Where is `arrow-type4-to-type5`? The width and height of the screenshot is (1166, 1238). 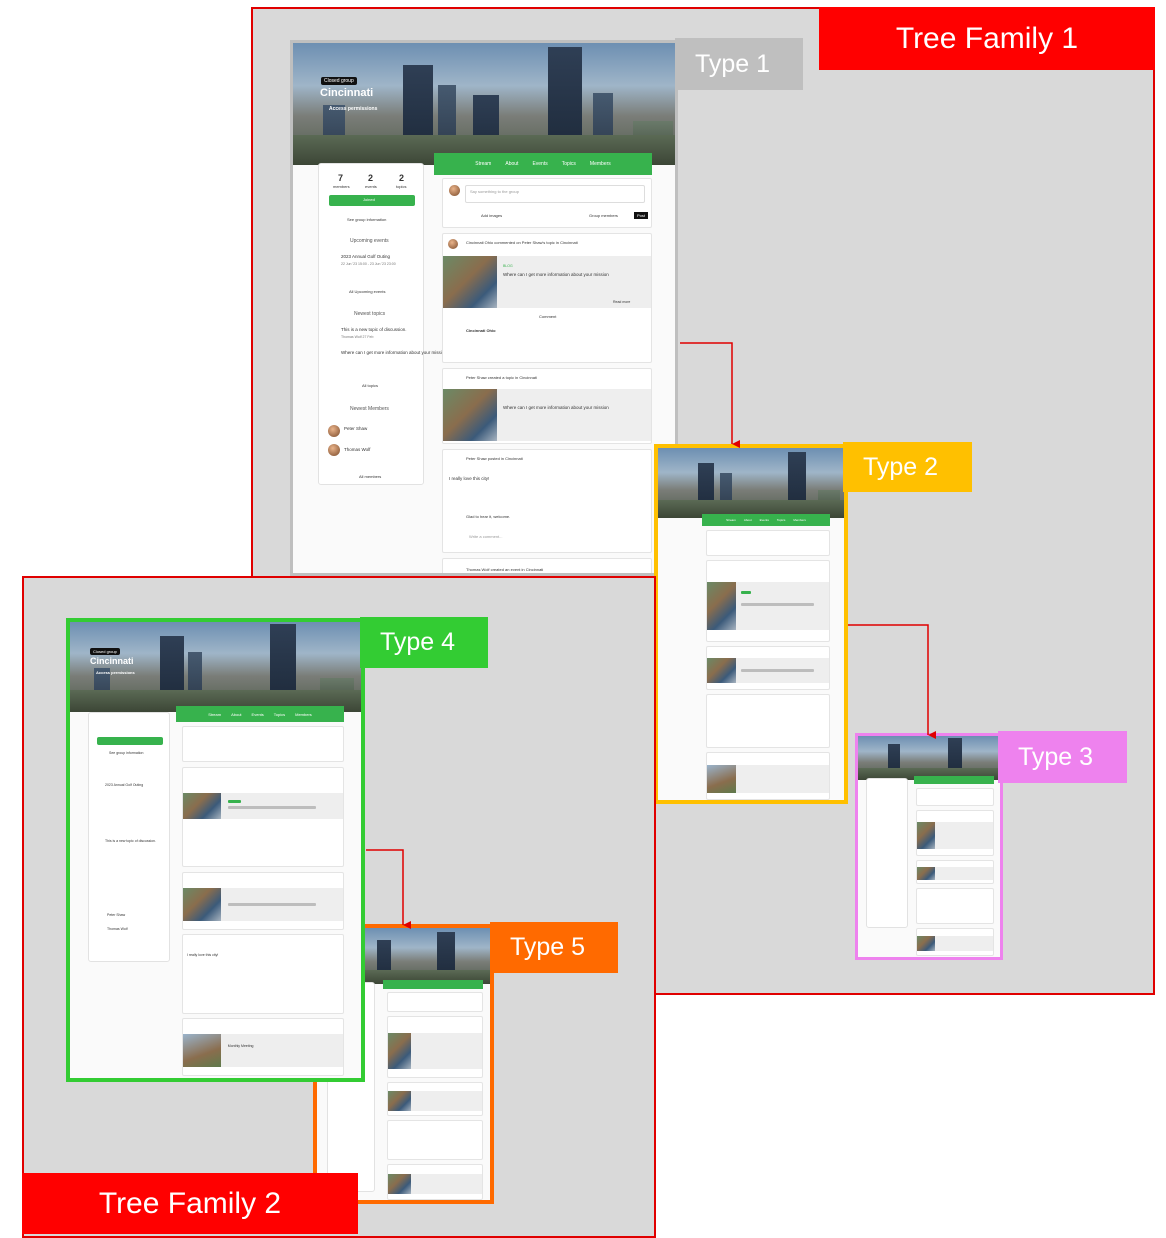 arrow-type4-to-type5 is located at coordinates (384, 887).